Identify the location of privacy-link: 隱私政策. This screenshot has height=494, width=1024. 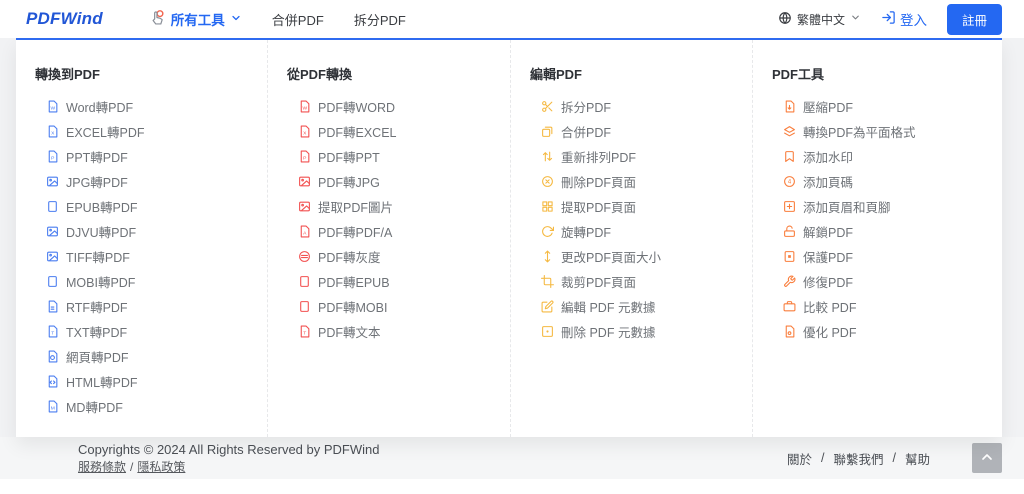
(161, 467).